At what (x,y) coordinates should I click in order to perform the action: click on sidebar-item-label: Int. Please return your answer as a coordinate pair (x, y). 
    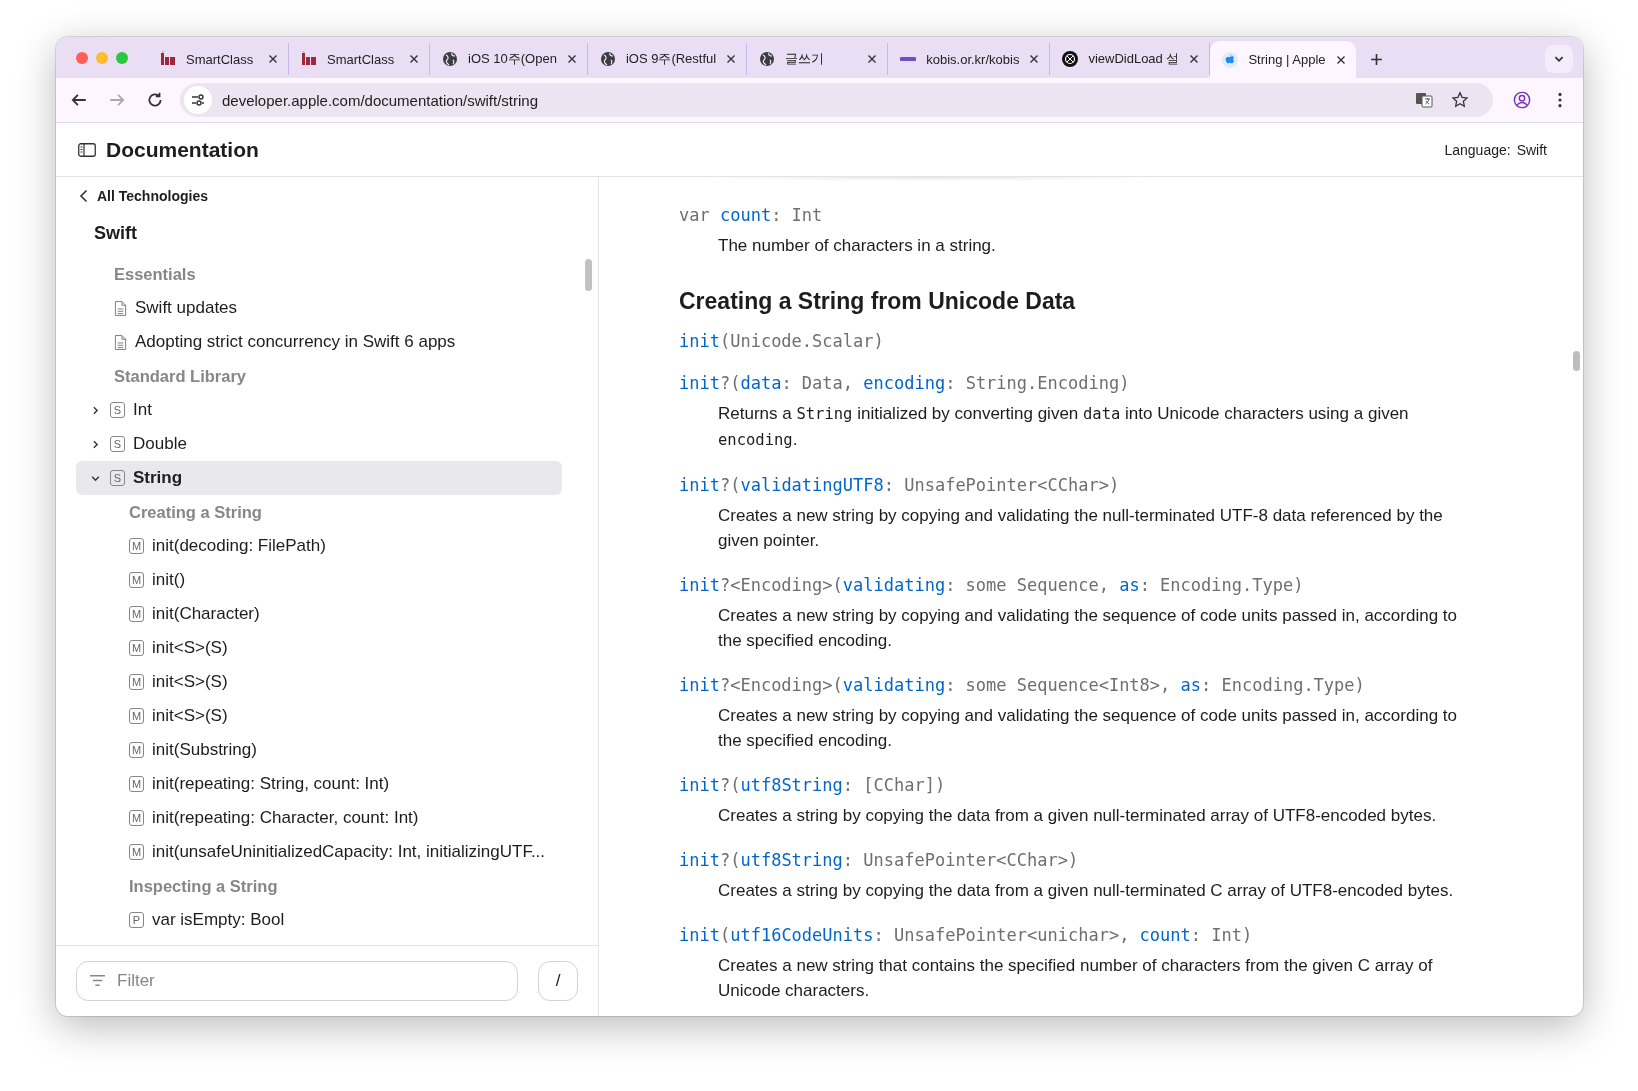
    Looking at the image, I should click on (142, 410).